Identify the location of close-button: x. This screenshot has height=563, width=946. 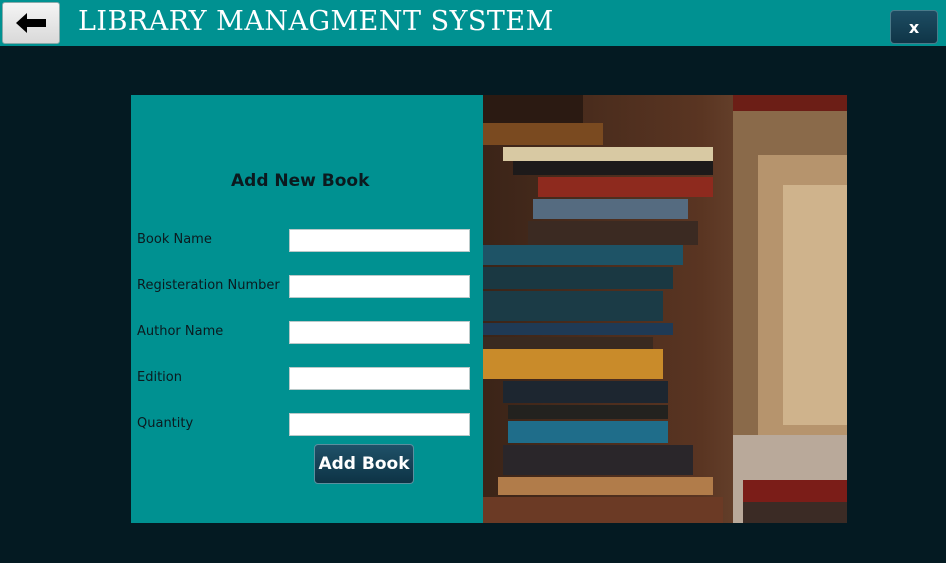
(914, 27).